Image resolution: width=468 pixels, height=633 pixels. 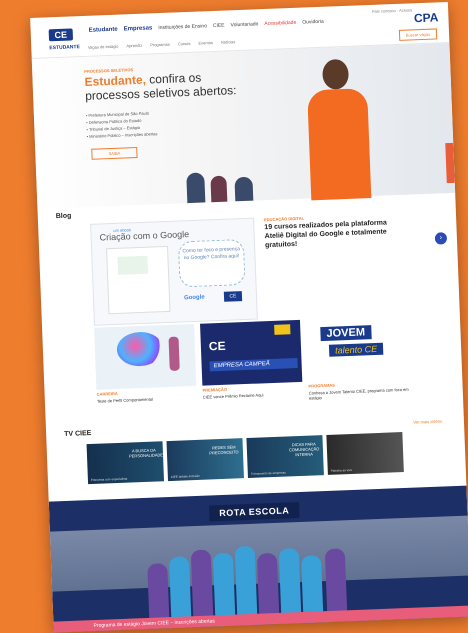 What do you see at coordinates (228, 42) in the screenshot?
I see `subnav-item: Notícias` at bounding box center [228, 42].